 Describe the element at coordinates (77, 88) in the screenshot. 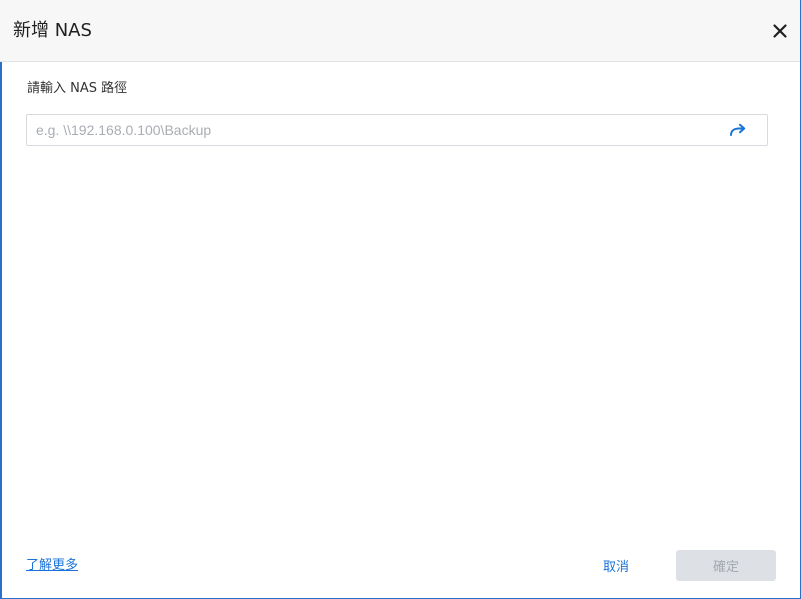

I see `nas-path-label: 請輸入 NAS 路徑` at that location.